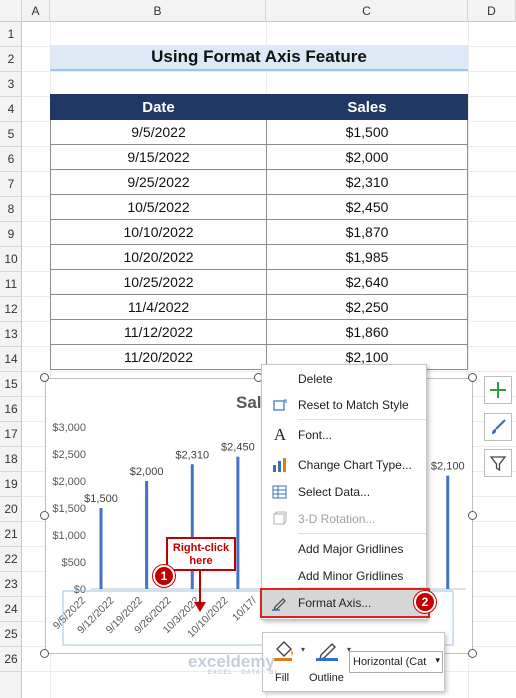 The width and height of the screenshot is (516, 698). What do you see at coordinates (492, 11) in the screenshot?
I see `column-header-d: D` at bounding box center [492, 11].